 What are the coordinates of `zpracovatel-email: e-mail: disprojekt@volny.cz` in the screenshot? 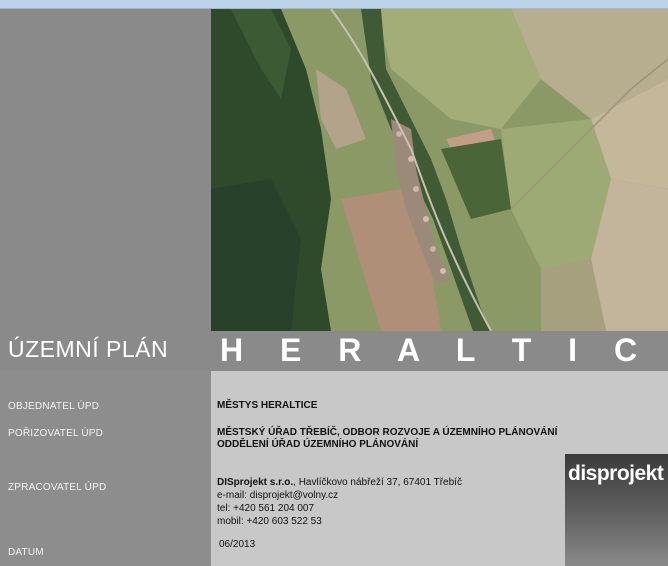 It's located at (278, 495).